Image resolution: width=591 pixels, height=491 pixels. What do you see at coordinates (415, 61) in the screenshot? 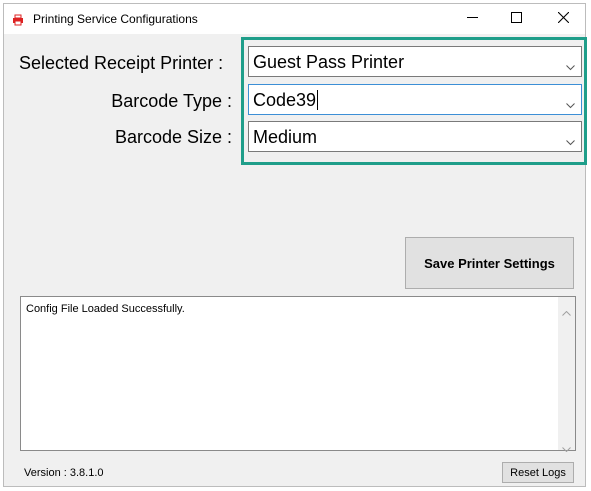
I see `printer-select: Guest Pass Printer` at bounding box center [415, 61].